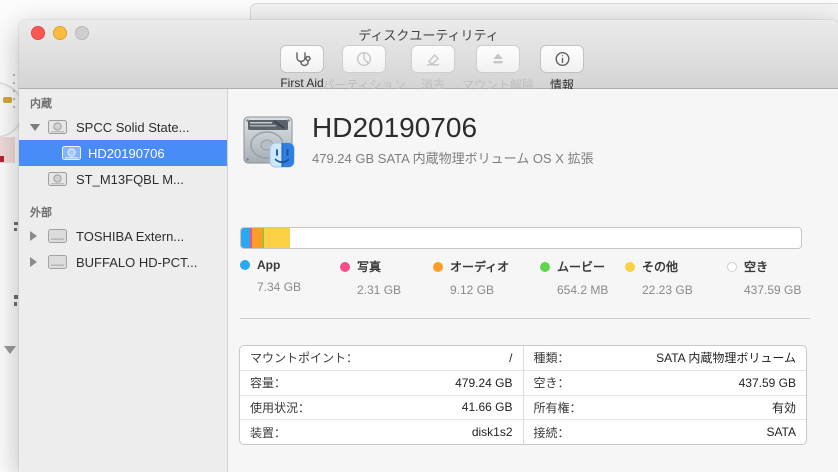  Describe the element at coordinates (428, 35) in the screenshot. I see `window-title: ディスクユーティリティ` at that location.